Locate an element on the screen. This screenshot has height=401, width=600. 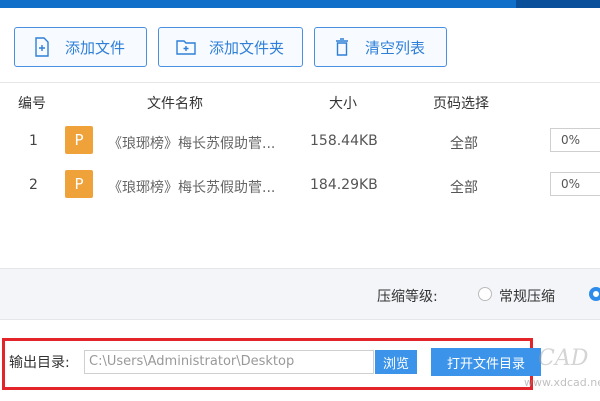
add-file-icon is located at coordinates (42, 47).